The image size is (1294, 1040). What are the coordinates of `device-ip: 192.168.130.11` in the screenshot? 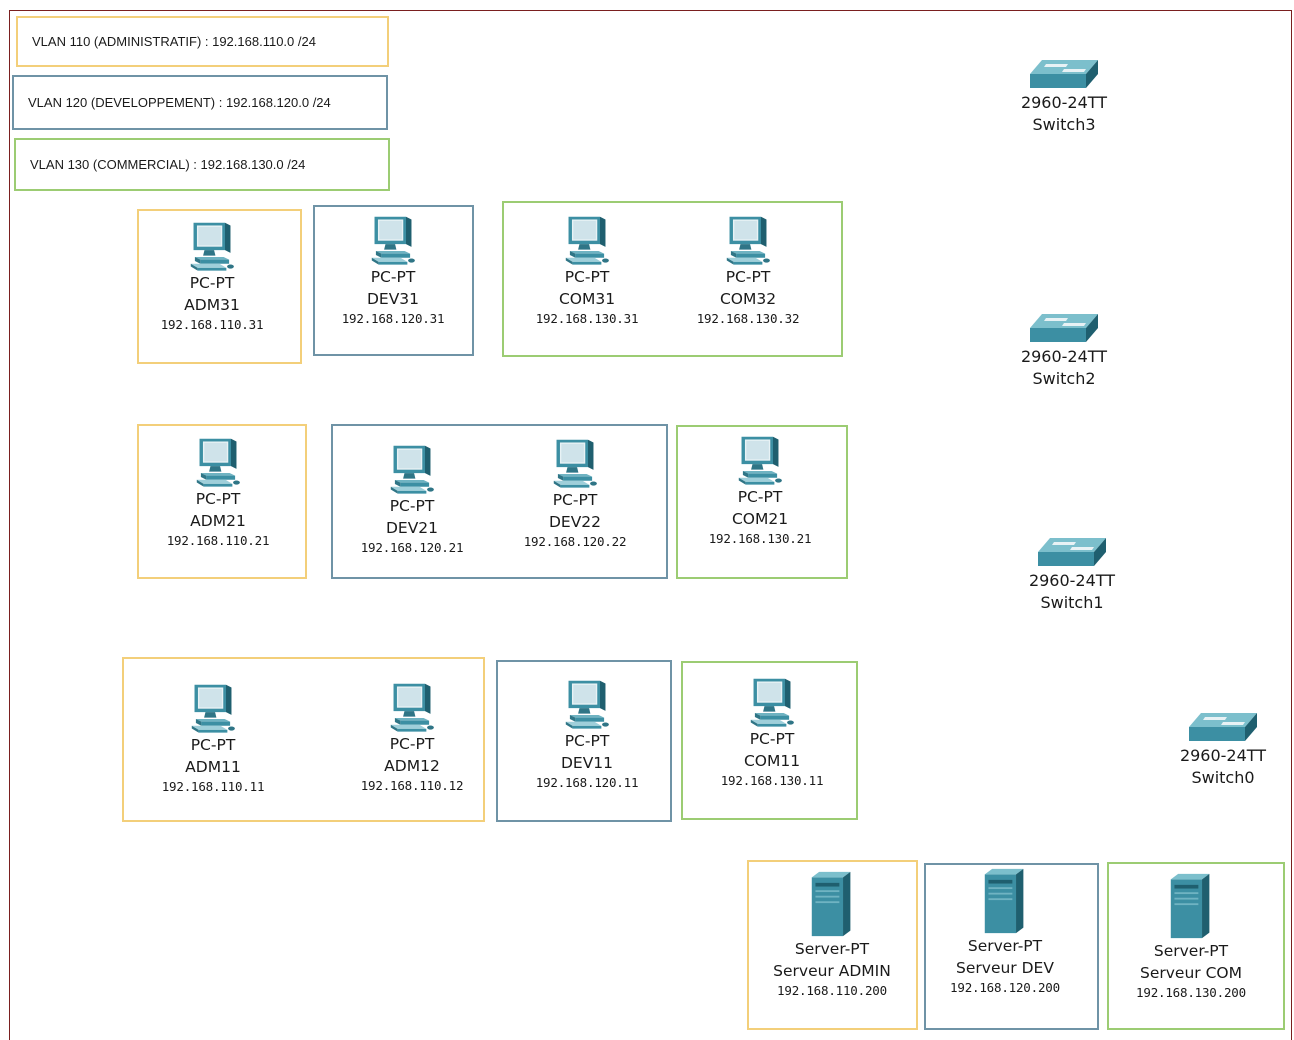 It's located at (772, 780).